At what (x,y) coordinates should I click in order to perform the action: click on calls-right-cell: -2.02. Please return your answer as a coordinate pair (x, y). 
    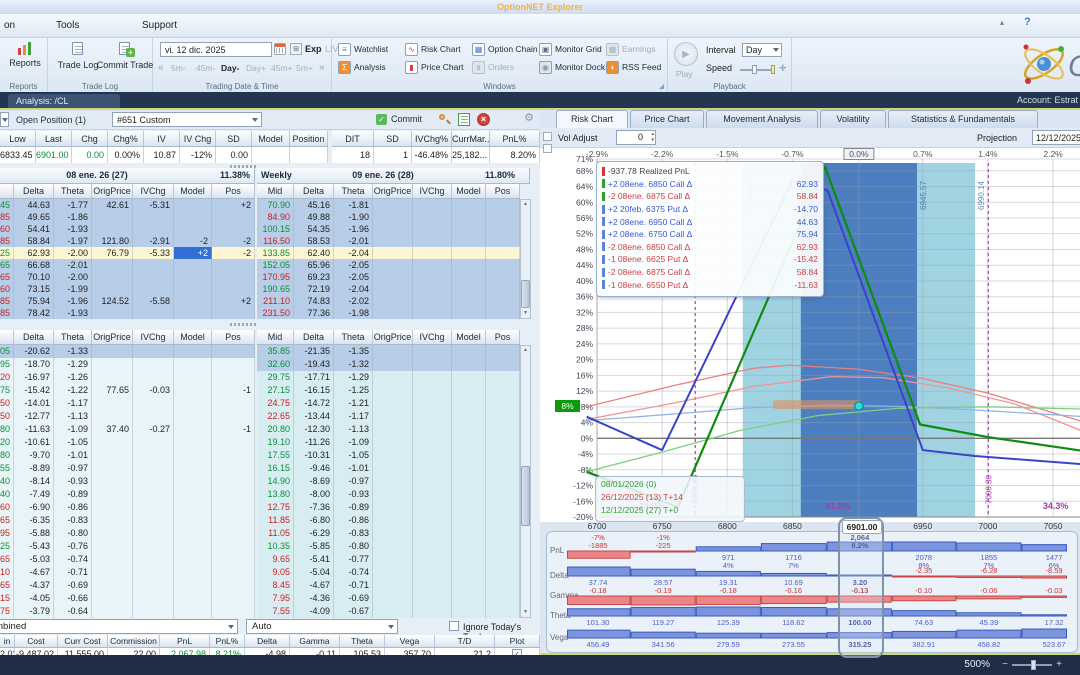
    Looking at the image, I should click on (353, 301).